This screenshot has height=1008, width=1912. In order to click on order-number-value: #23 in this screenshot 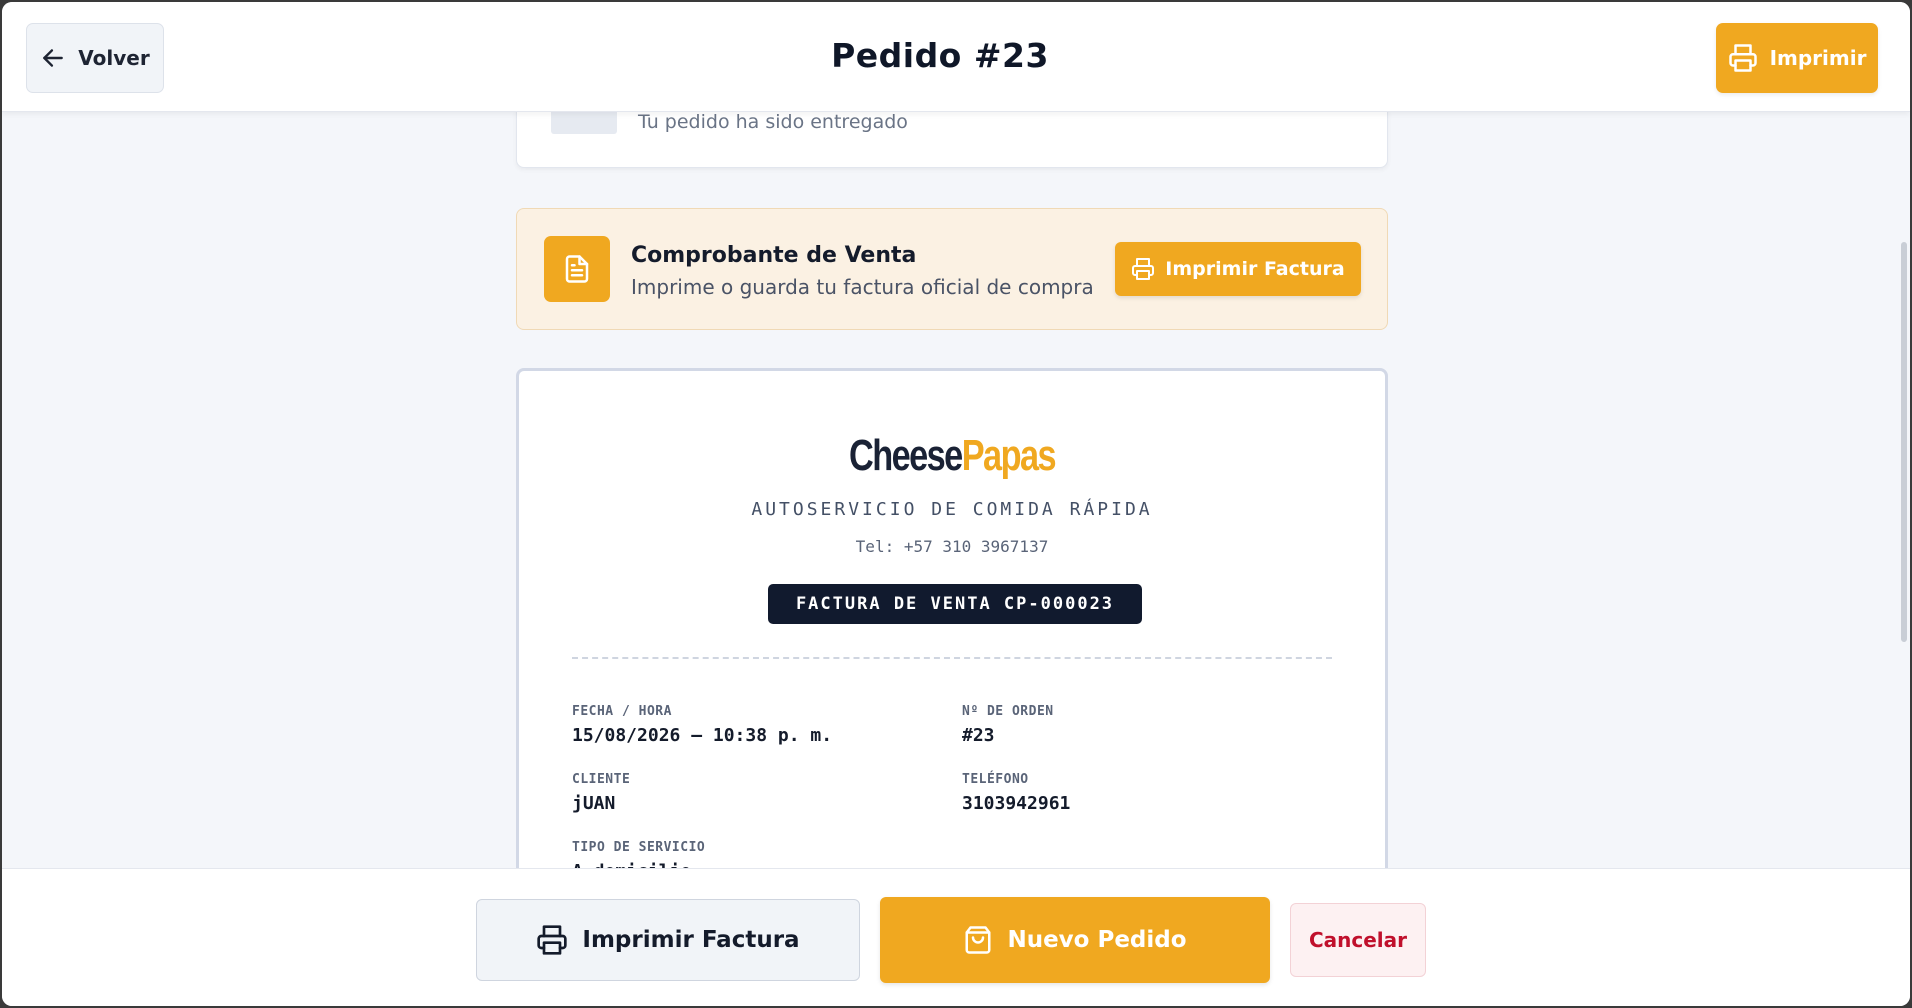, I will do `click(978, 735)`.